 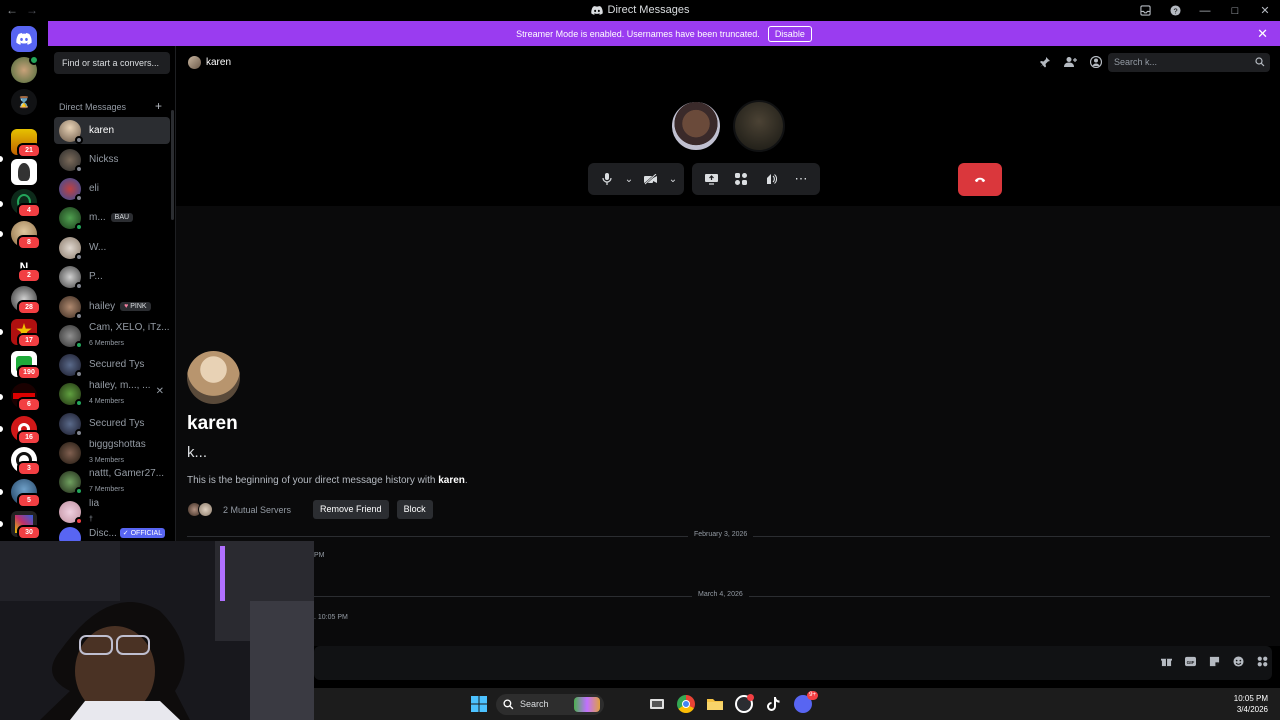 What do you see at coordinates (793, 663) in the screenshot?
I see `message-input` at bounding box center [793, 663].